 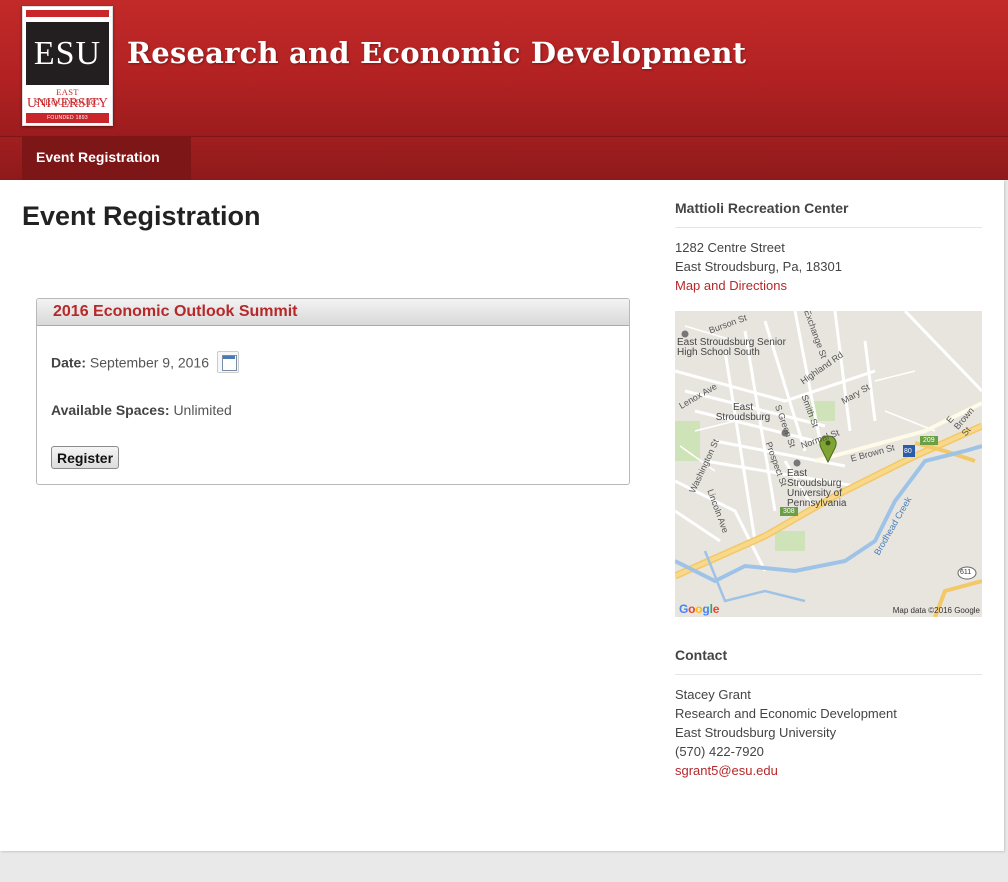 I want to click on logo-letters: ESU, so click(x=67, y=53).